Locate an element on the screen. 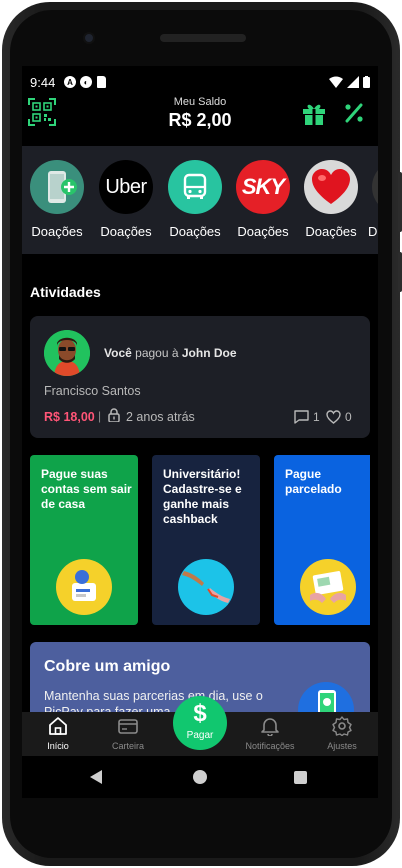  carousel-item-partial: D is located at coordinates (373, 200).